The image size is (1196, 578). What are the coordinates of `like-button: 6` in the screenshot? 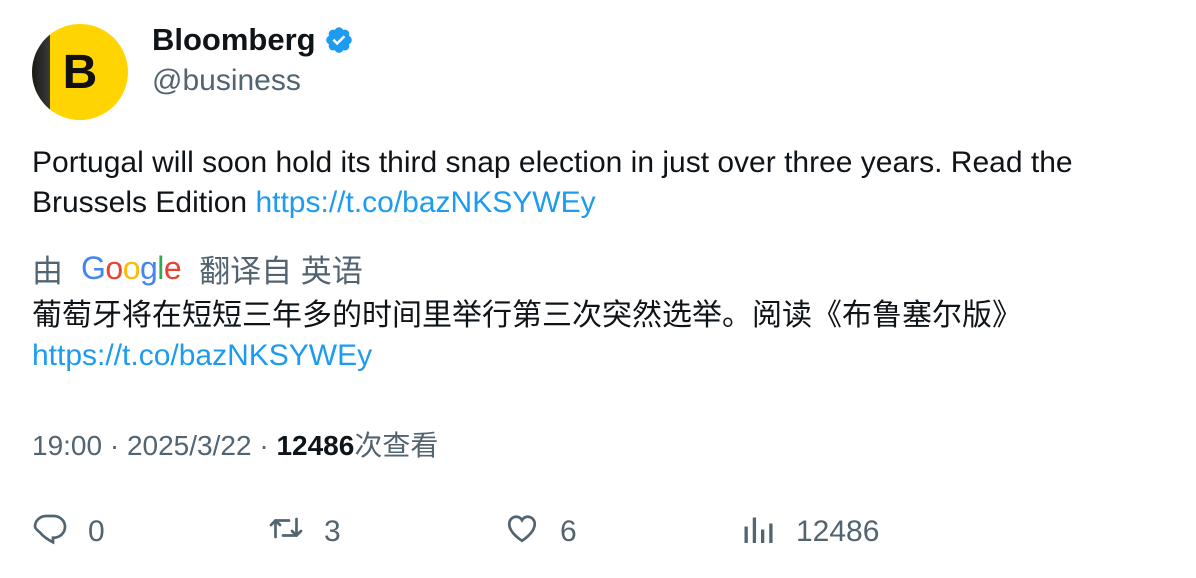 It's located at (540, 532).